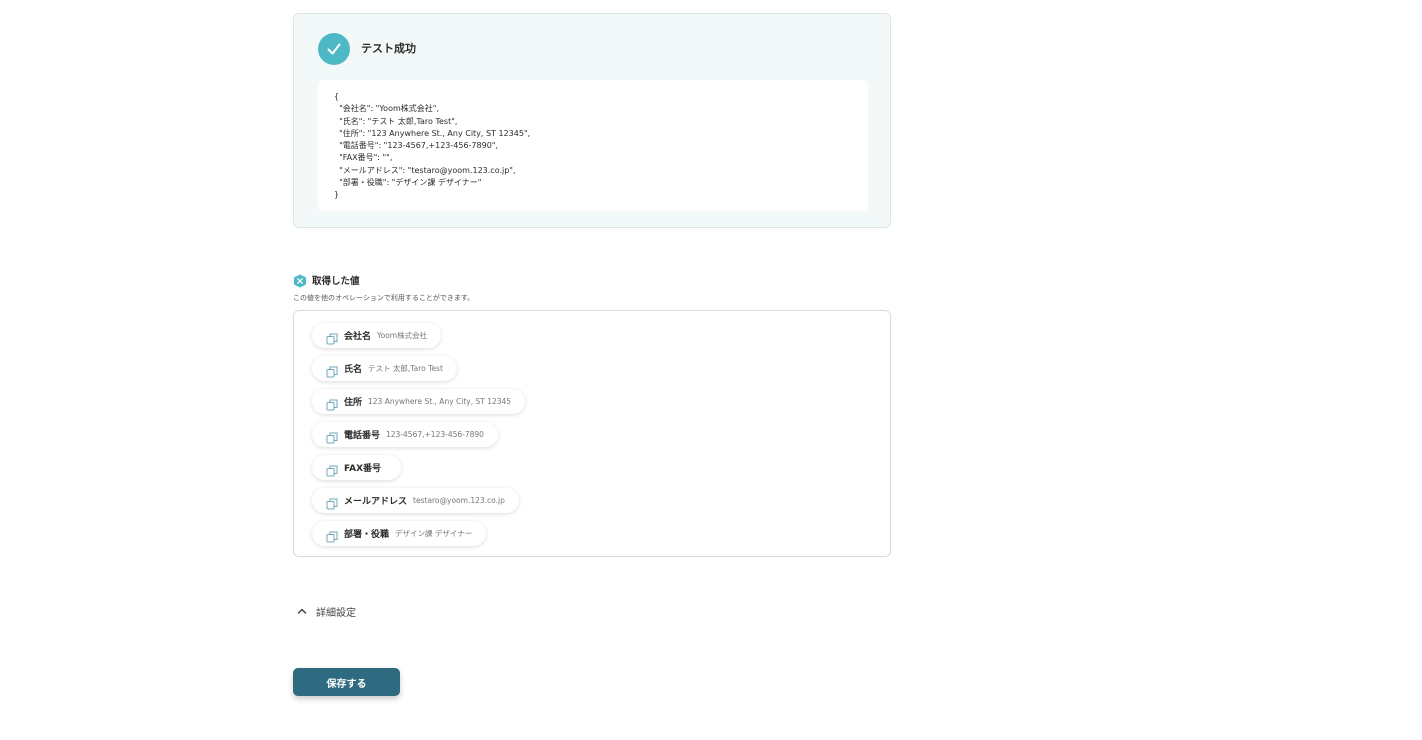  I want to click on chip-key: 氏名, so click(353, 370).